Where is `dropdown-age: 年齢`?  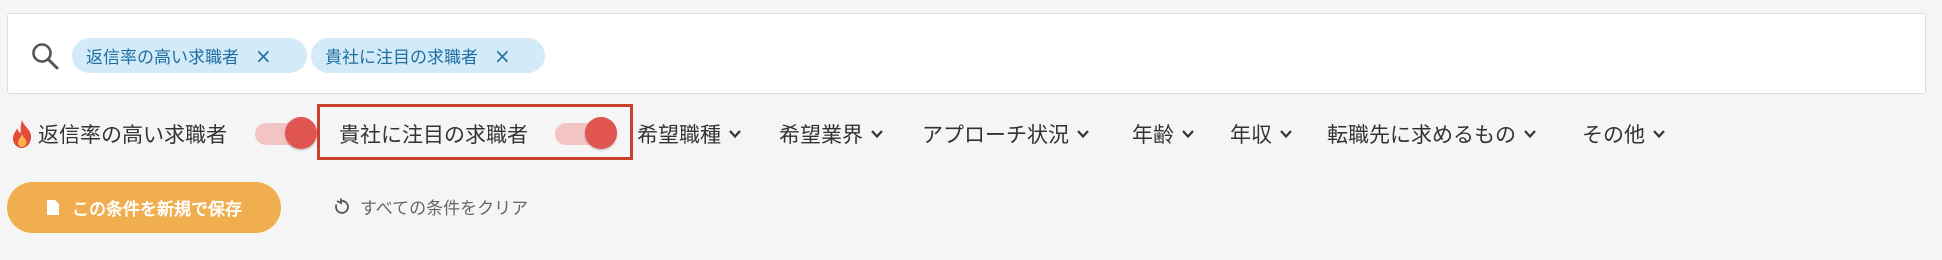
dropdown-age: 年齢 is located at coordinates (1163, 134).